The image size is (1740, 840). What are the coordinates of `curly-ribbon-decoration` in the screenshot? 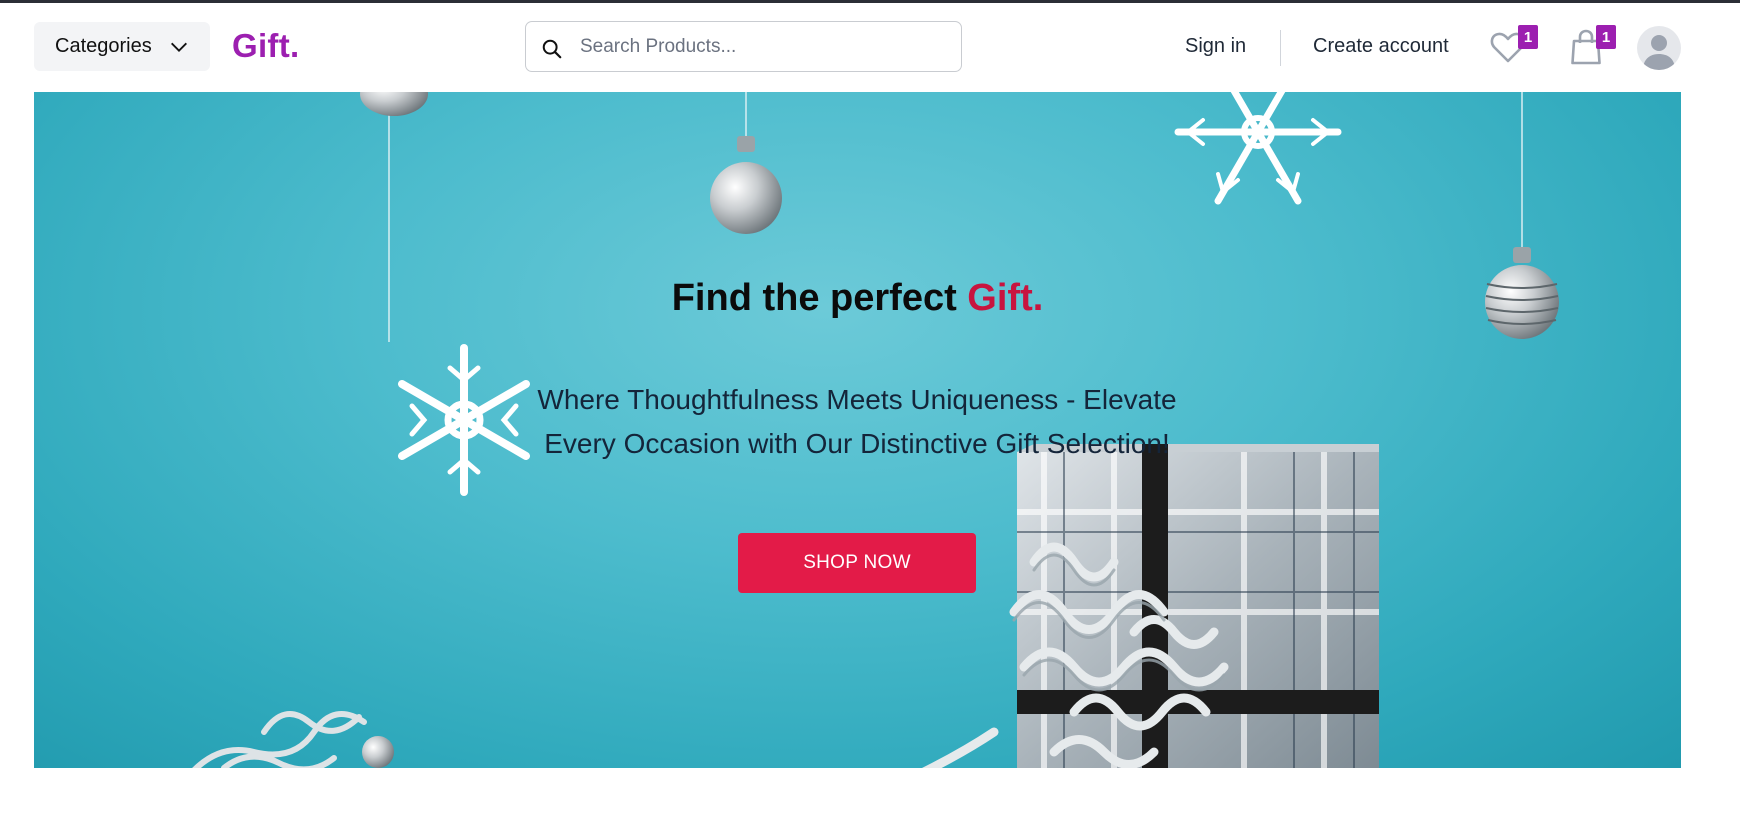 It's located at (279, 739).